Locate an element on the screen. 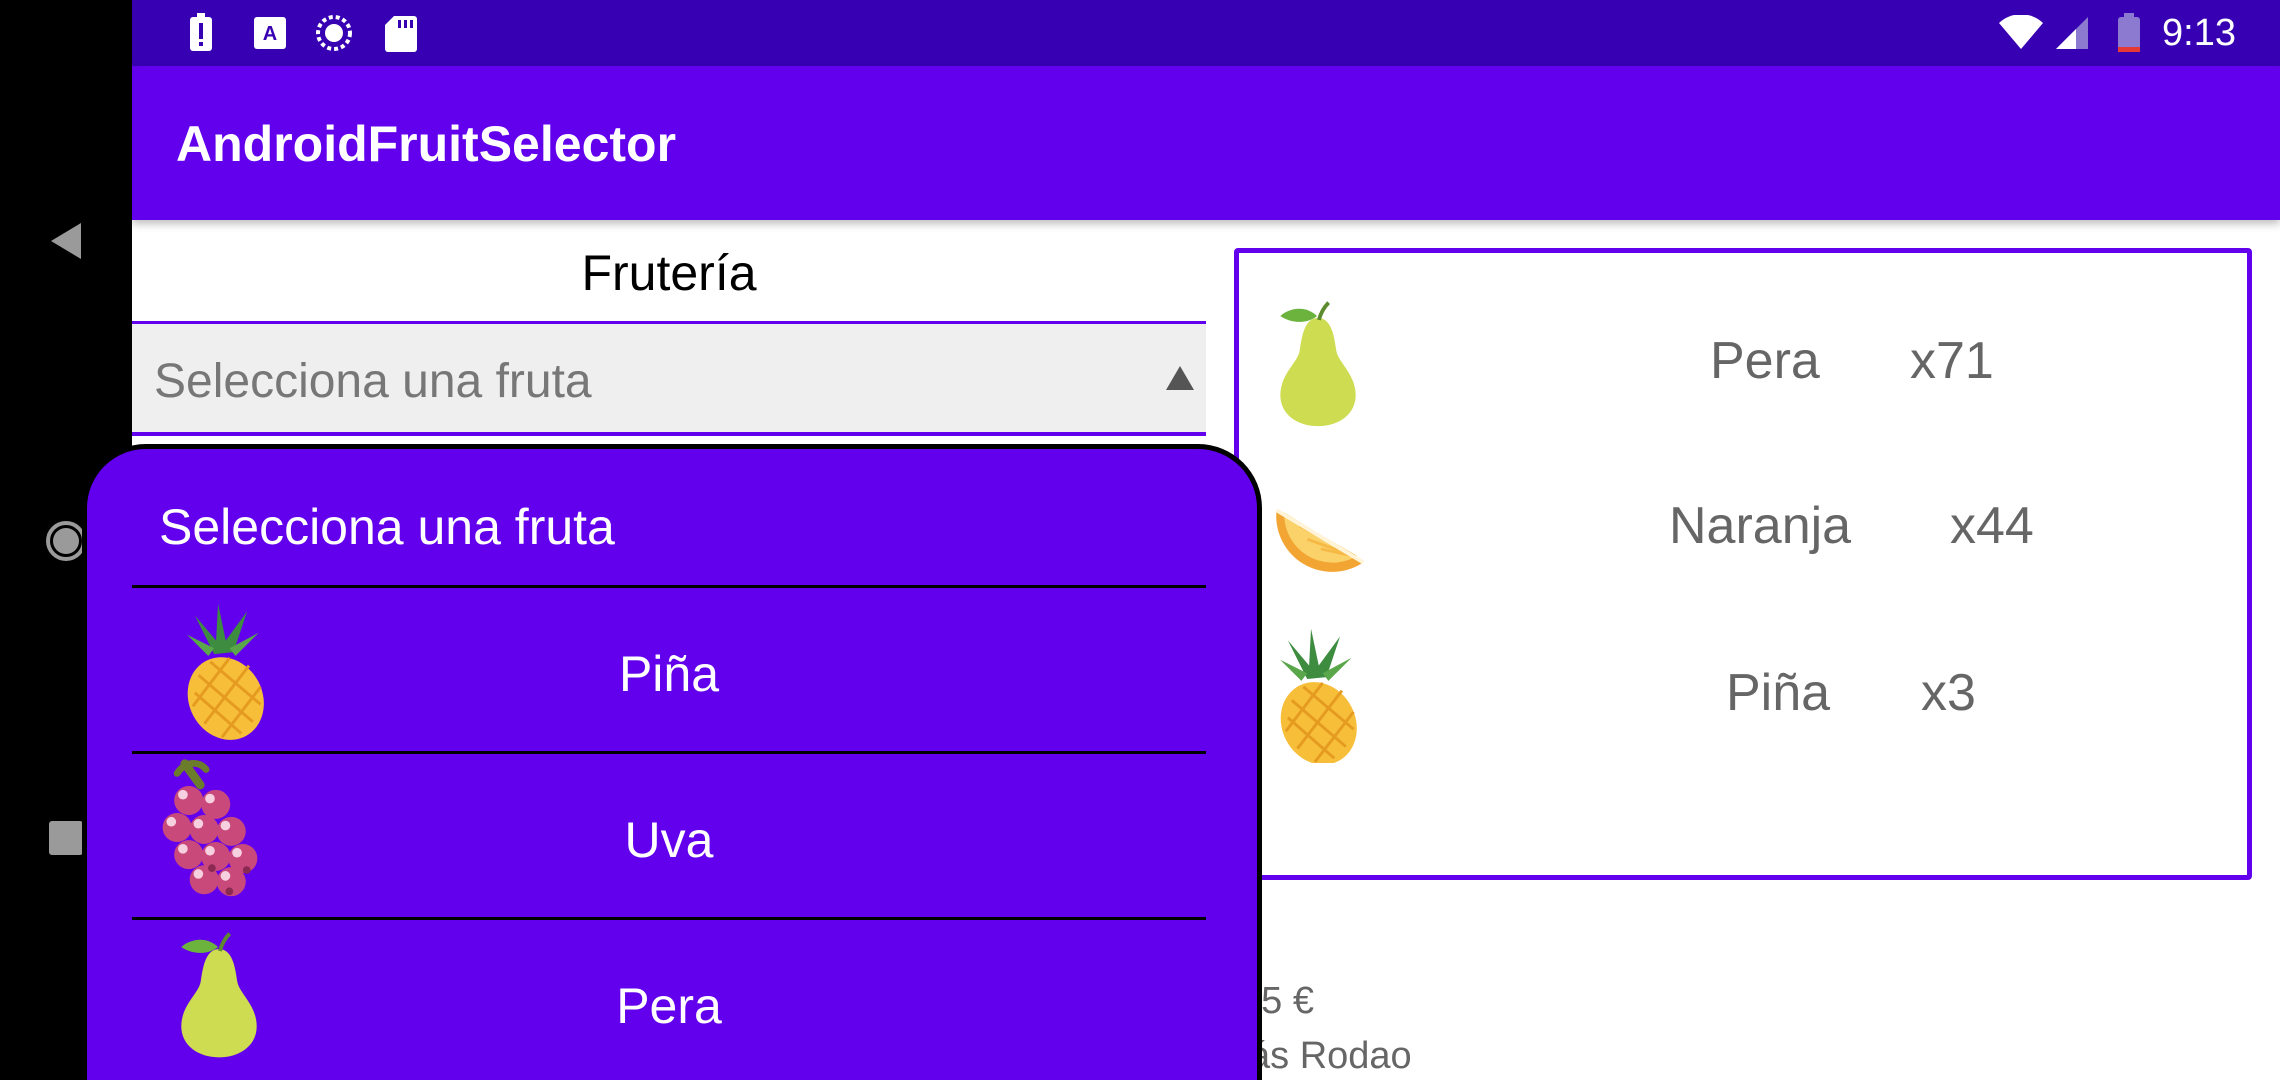  cart-item-name: Piña is located at coordinates (1778, 693).